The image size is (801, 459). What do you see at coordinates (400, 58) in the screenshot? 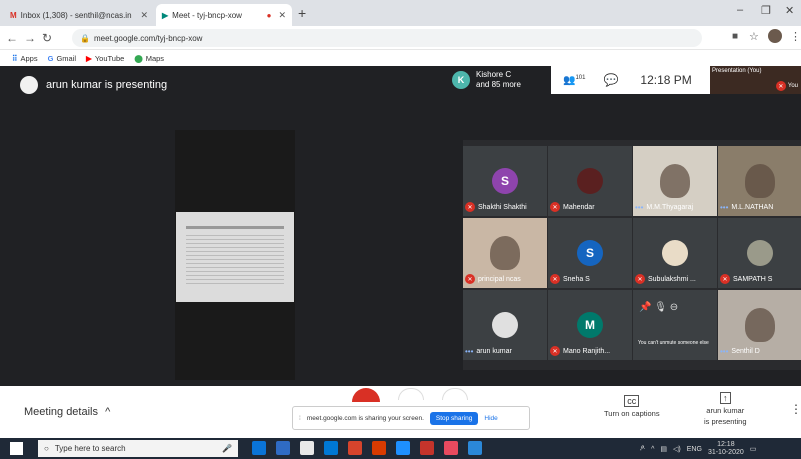
I see `bookmarks-bar: ⠿ Apps G Gmail ▶ YouTube ⬤ Maps` at bounding box center [400, 58].